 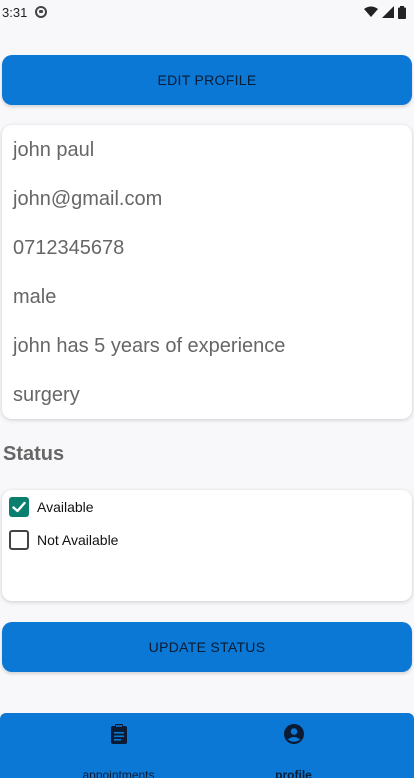 What do you see at coordinates (207, 80) in the screenshot?
I see `edit-profile-button: EDIT PROFILE` at bounding box center [207, 80].